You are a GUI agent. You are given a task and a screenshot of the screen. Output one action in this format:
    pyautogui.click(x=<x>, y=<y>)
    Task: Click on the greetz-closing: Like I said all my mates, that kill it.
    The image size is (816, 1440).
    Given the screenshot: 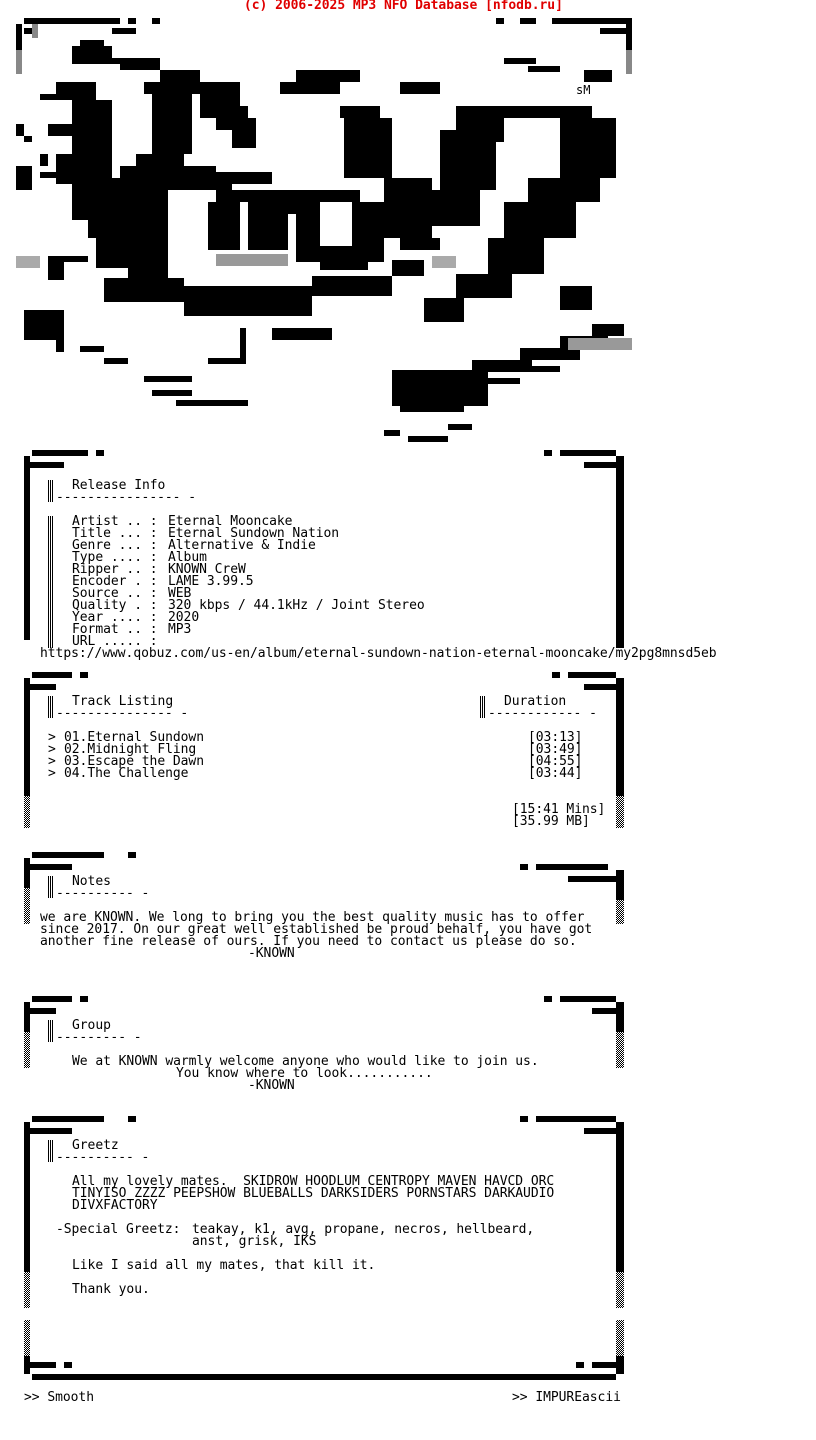 What is the action you would take?
    pyautogui.click(x=224, y=1265)
    